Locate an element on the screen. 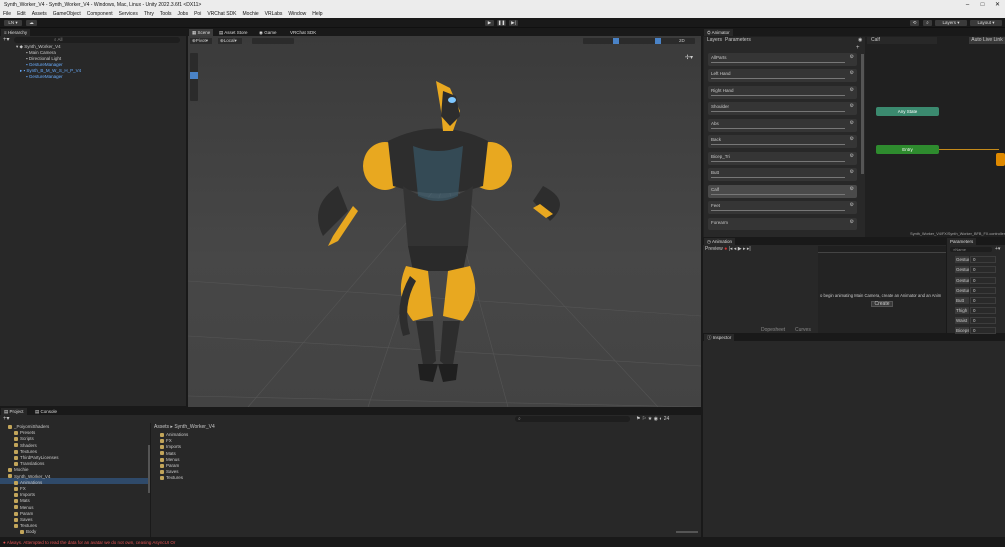  project-tree-item: Translations is located at coordinates (29, 464).